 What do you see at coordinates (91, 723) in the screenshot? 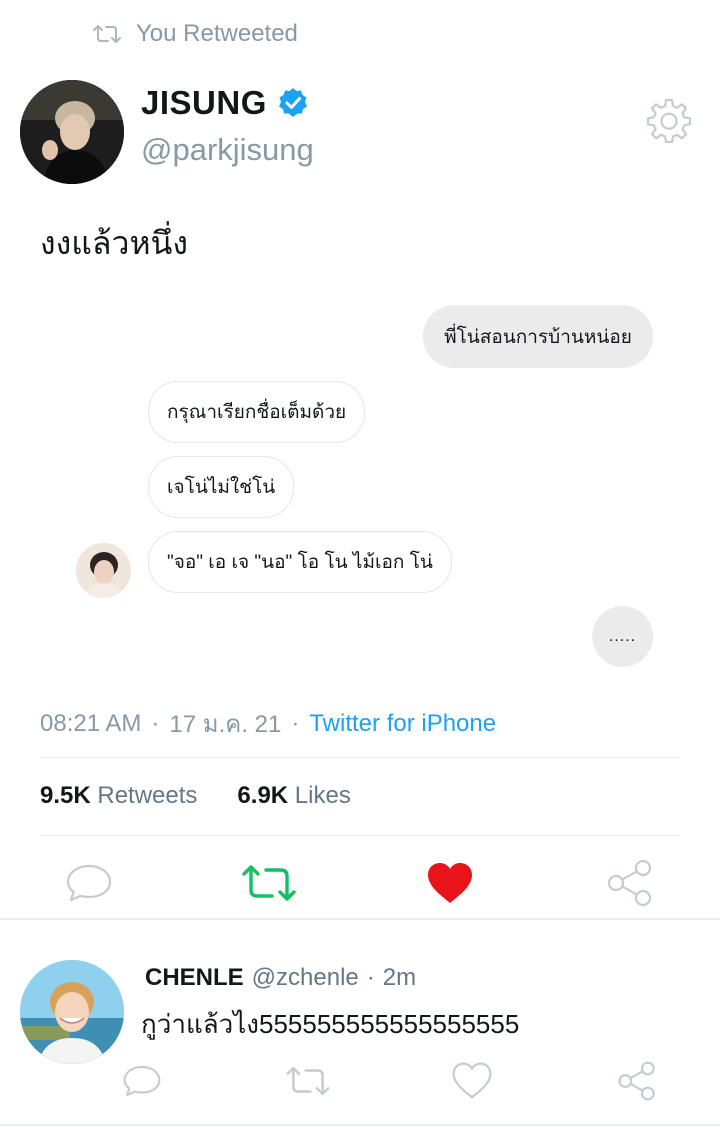
I see `tweet-time: 08:21 AM` at bounding box center [91, 723].